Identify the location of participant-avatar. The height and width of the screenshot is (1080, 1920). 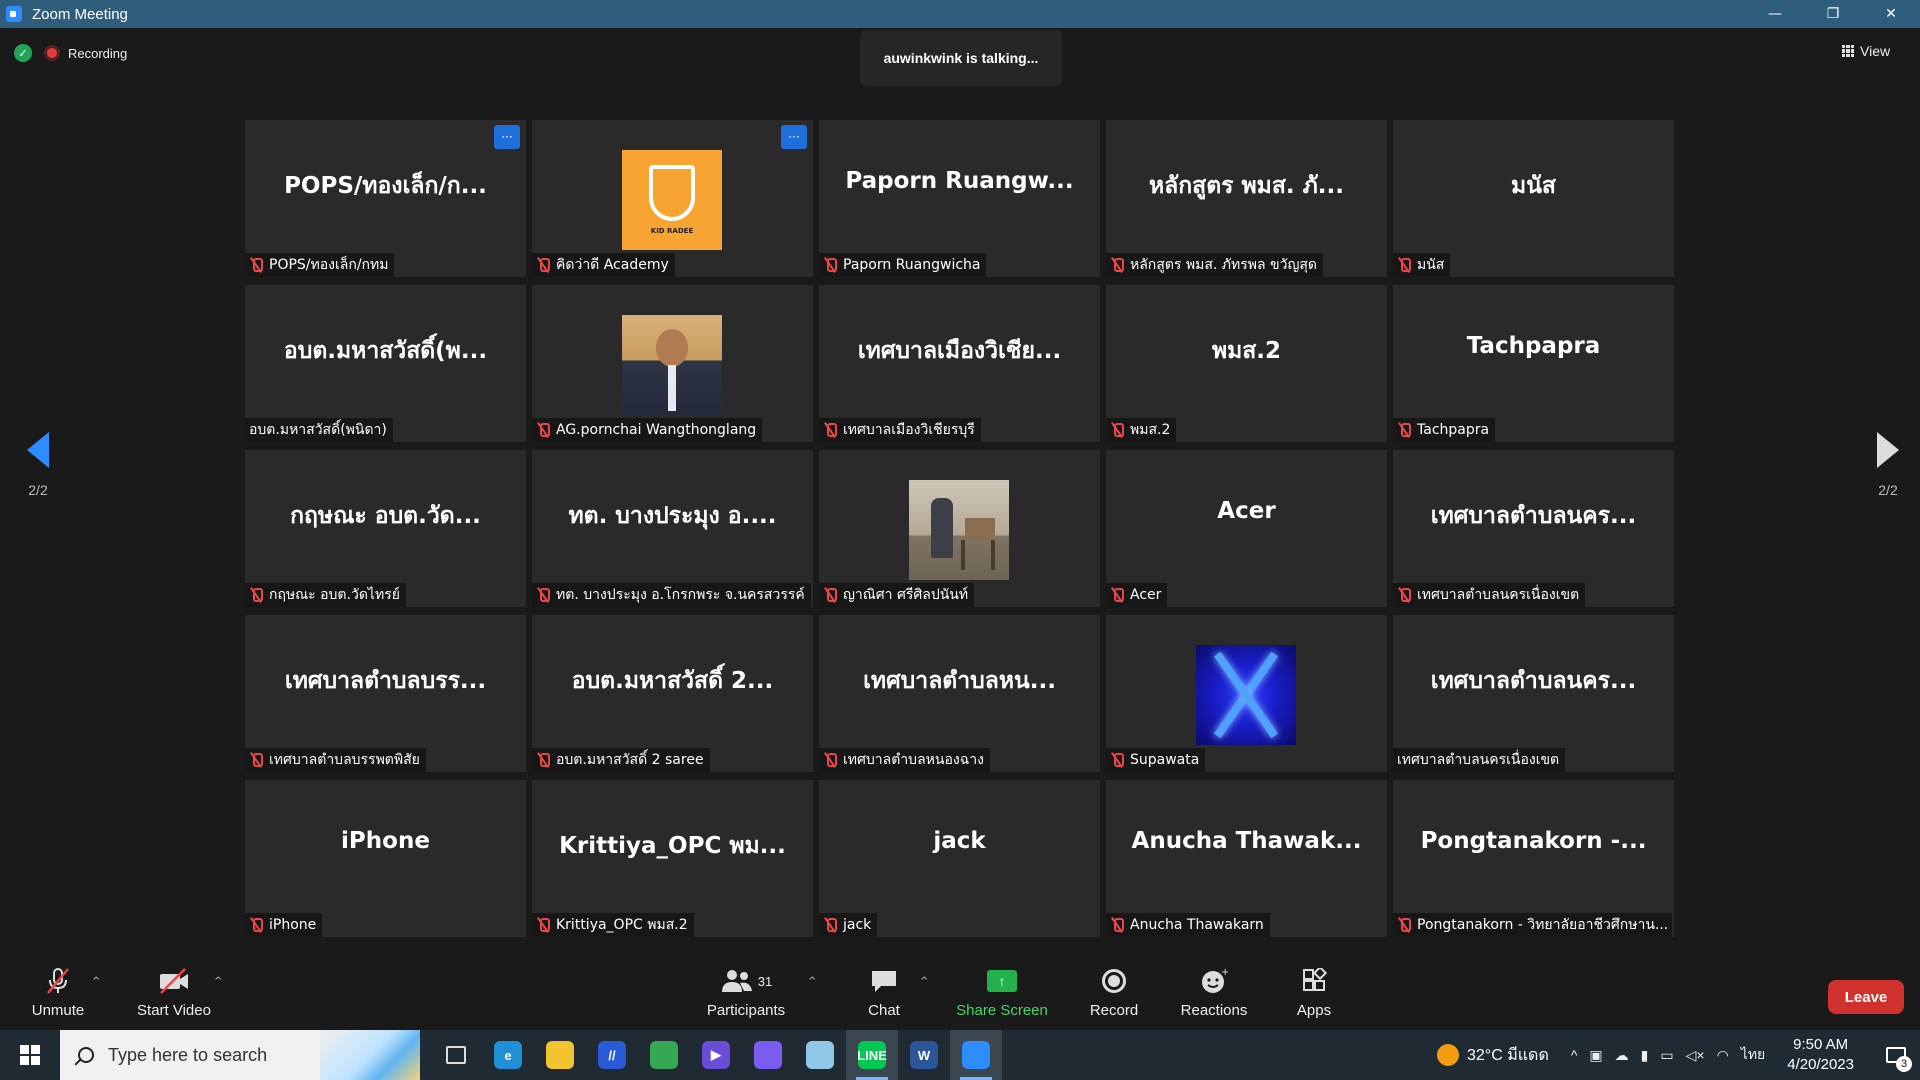
(959, 530).